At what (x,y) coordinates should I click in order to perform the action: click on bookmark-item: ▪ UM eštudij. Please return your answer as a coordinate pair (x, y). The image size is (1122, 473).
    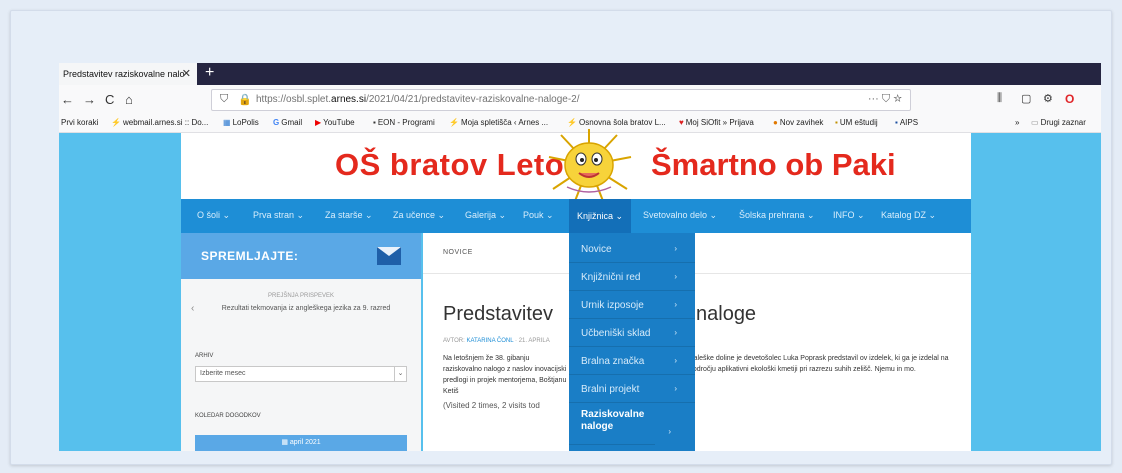
    Looking at the image, I should click on (856, 122).